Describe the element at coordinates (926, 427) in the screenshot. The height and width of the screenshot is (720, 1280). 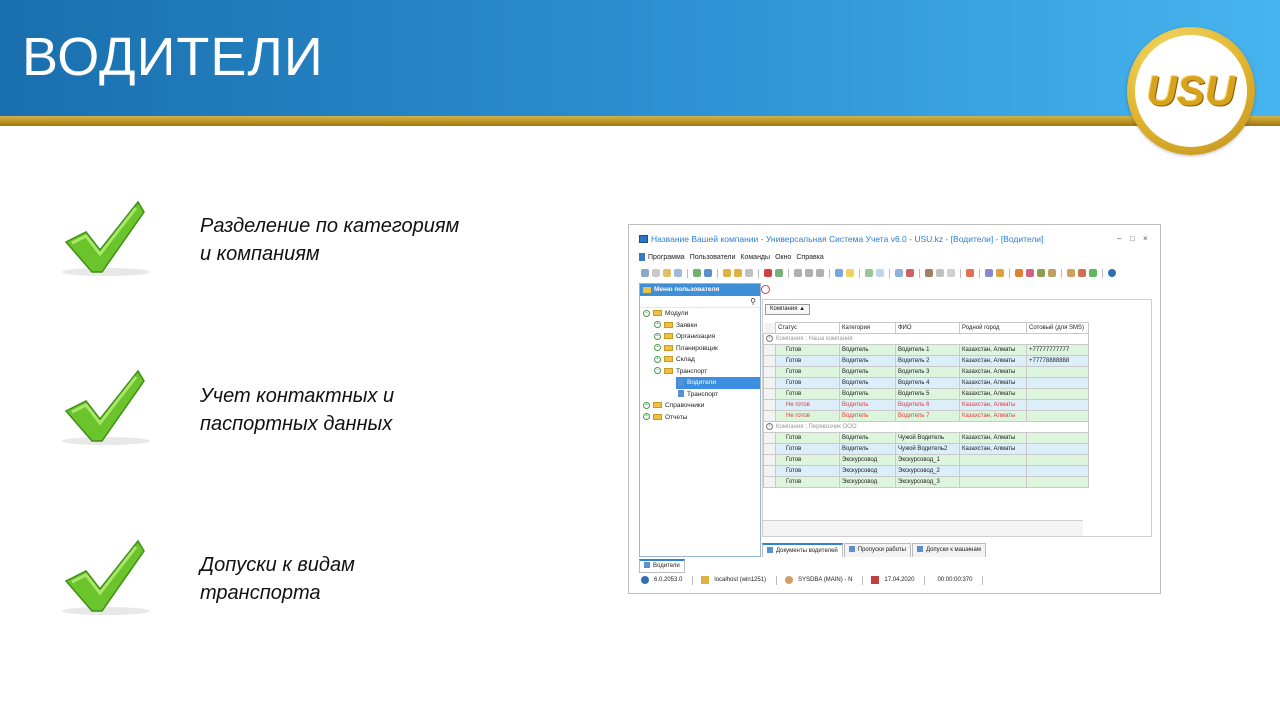
I see `group-row: × Компания : Перевозчик ООО` at that location.